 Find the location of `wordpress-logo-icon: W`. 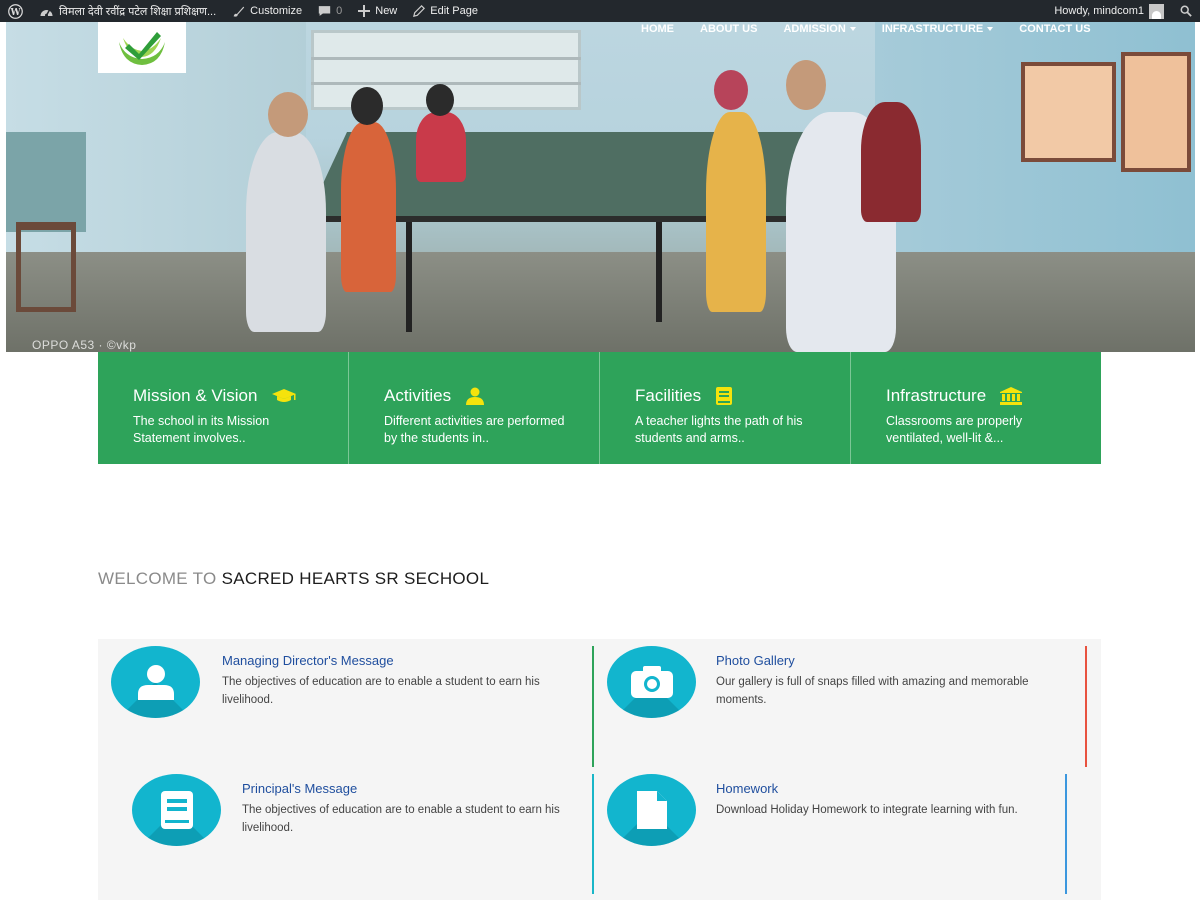

wordpress-logo-icon: W is located at coordinates (15, 11).